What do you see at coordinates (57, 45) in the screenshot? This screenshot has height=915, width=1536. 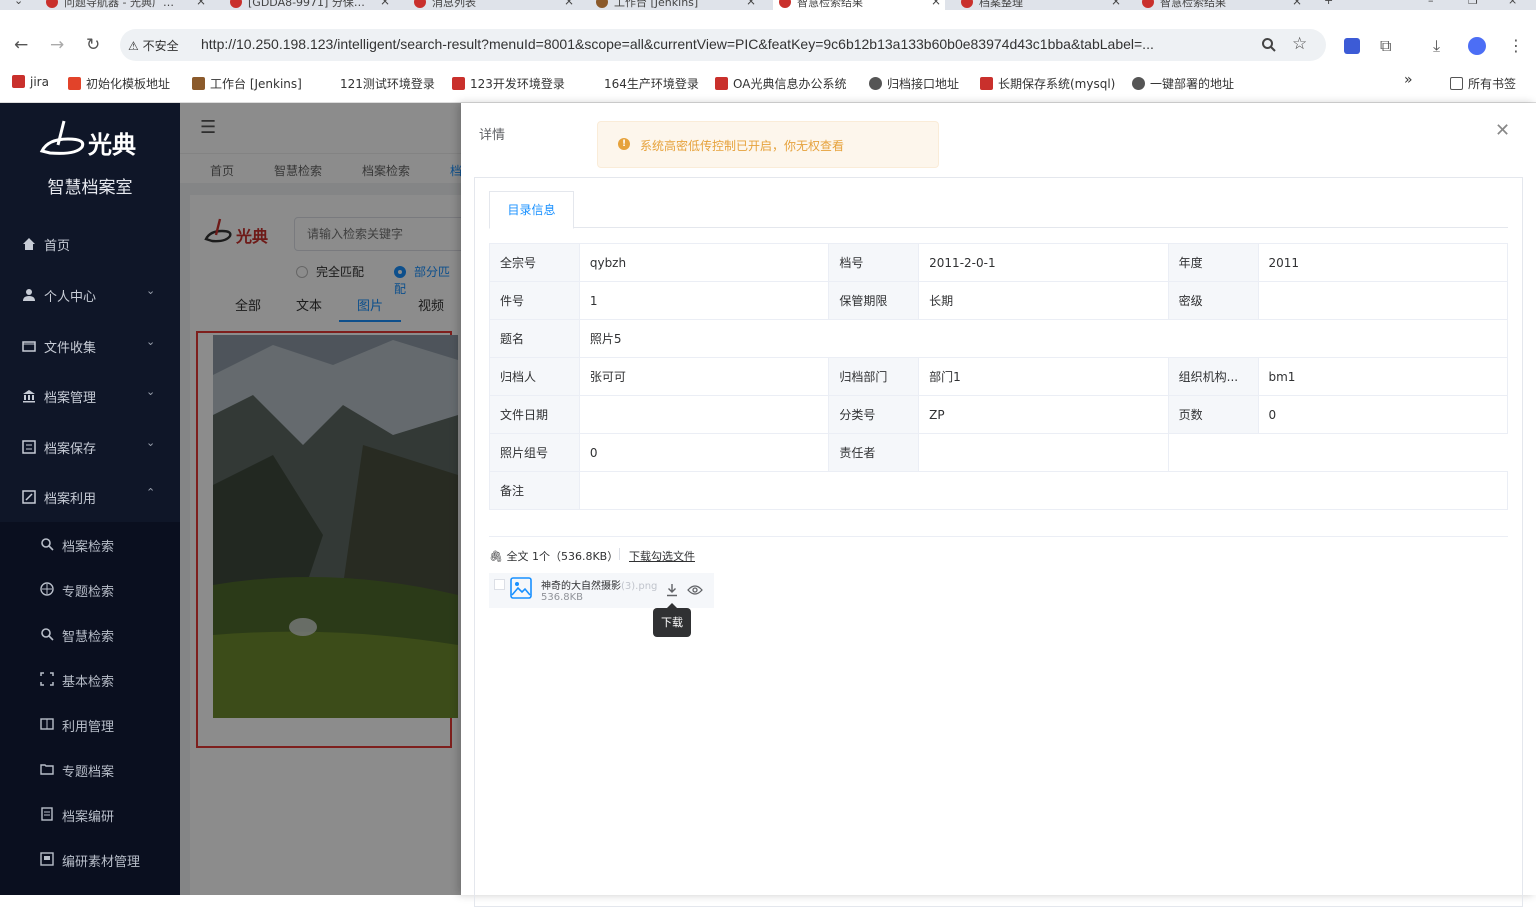 I see `forward-icon: →` at bounding box center [57, 45].